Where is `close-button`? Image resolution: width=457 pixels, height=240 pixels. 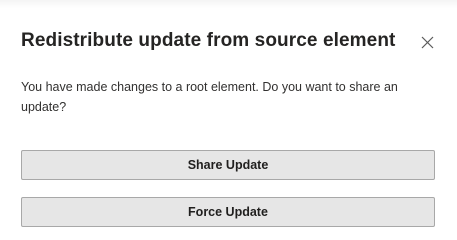 close-button is located at coordinates (427, 42).